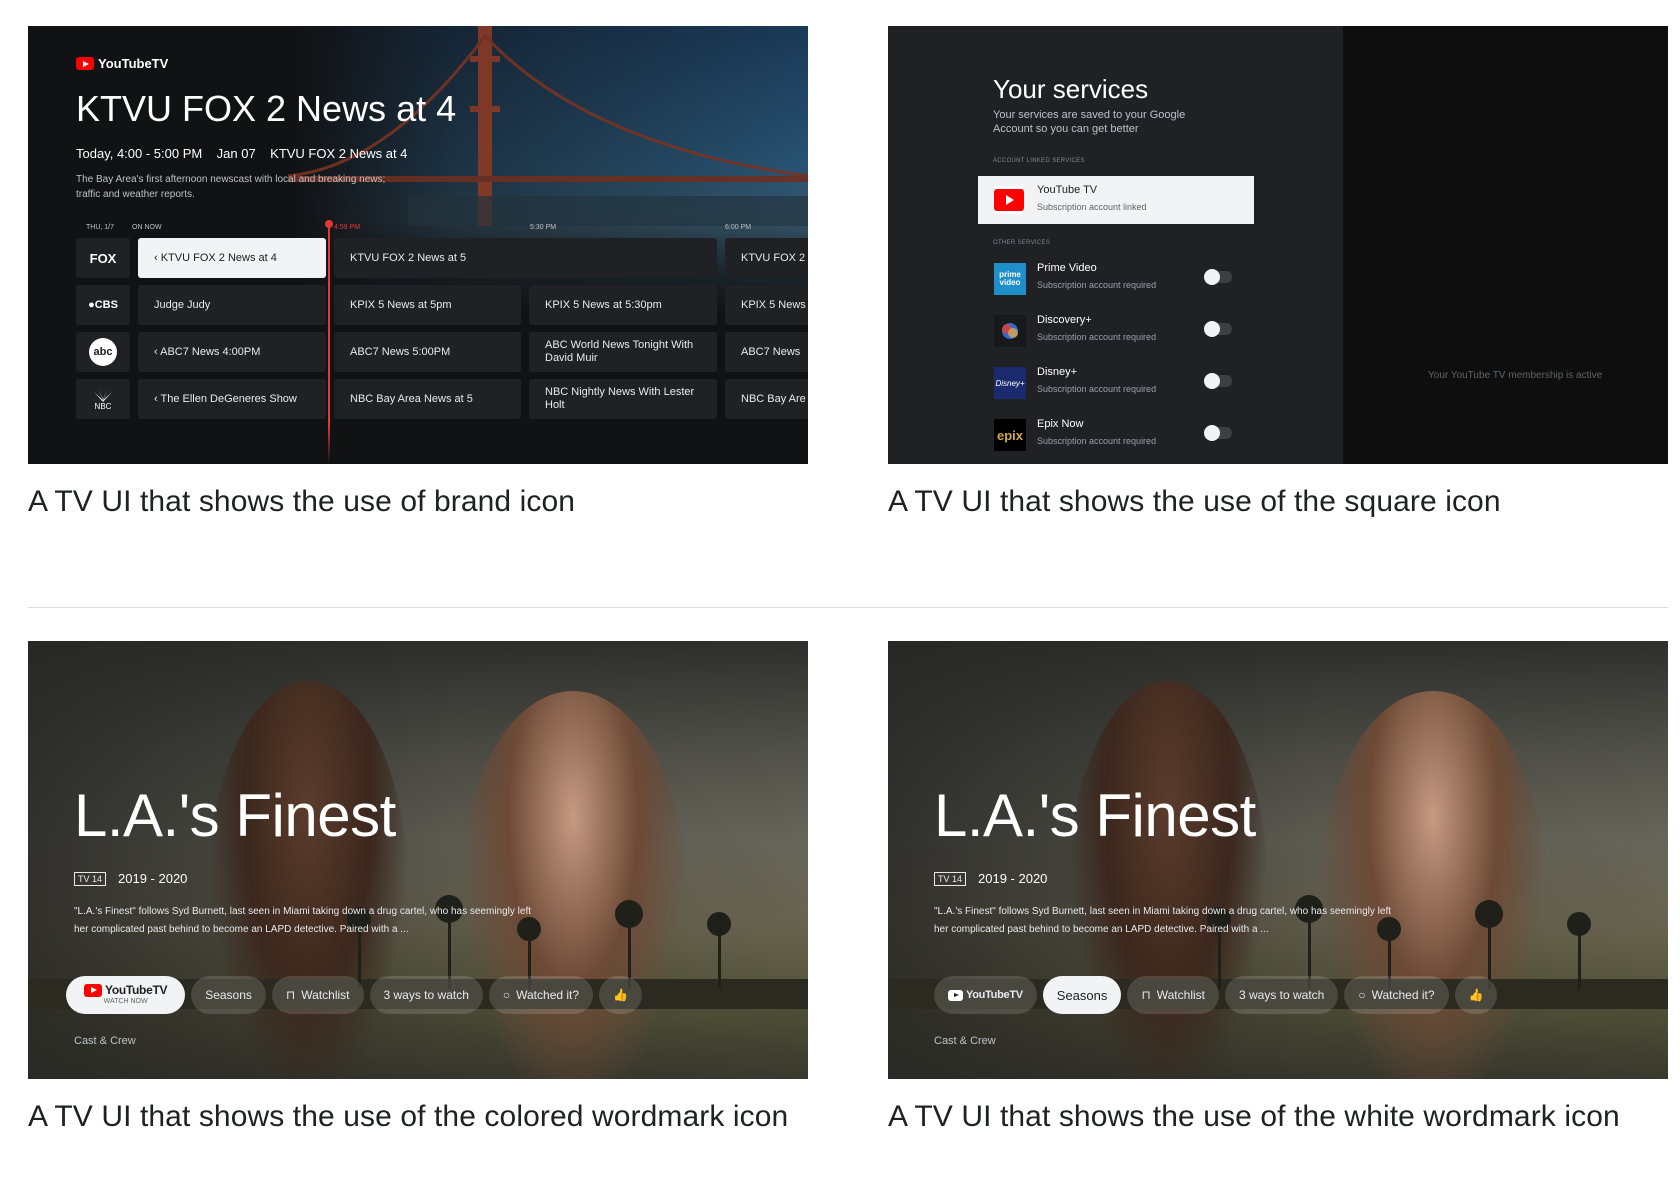 The width and height of the screenshot is (1680, 1196). I want to click on discovery-icon, so click(1010, 331).